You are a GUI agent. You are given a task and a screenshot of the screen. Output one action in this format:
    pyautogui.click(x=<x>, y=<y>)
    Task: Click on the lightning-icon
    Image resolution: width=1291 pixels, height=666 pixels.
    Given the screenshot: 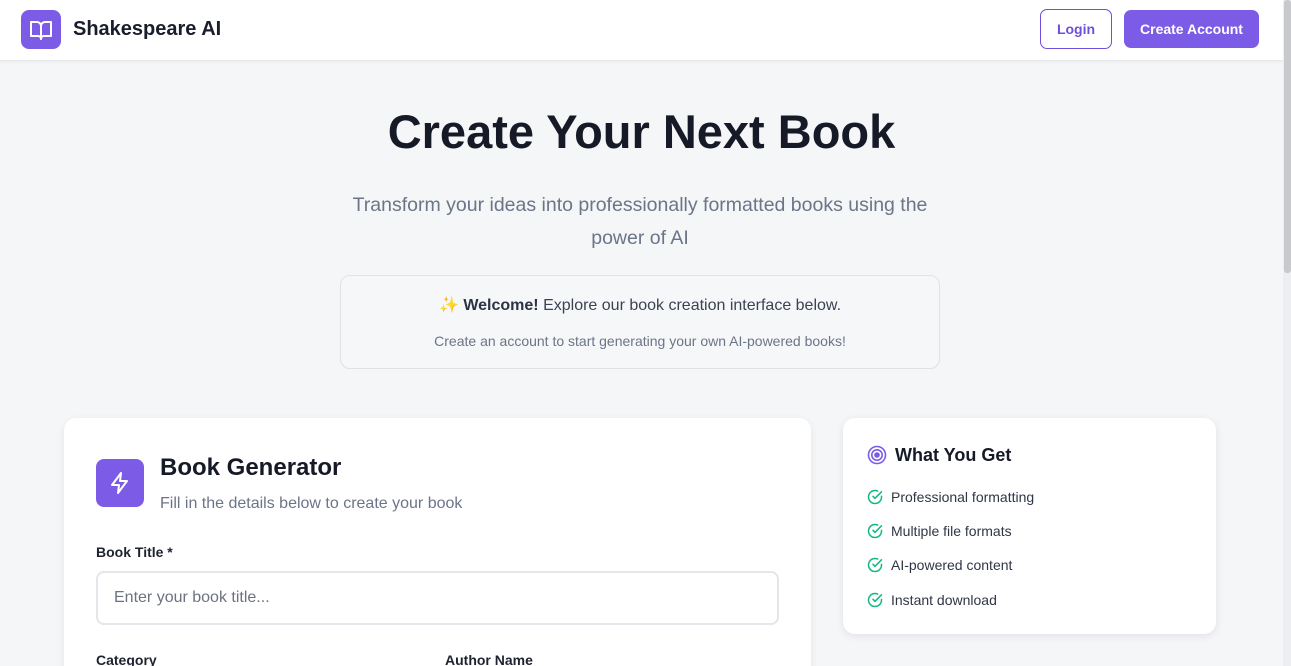 What is the action you would take?
    pyautogui.click(x=119, y=483)
    